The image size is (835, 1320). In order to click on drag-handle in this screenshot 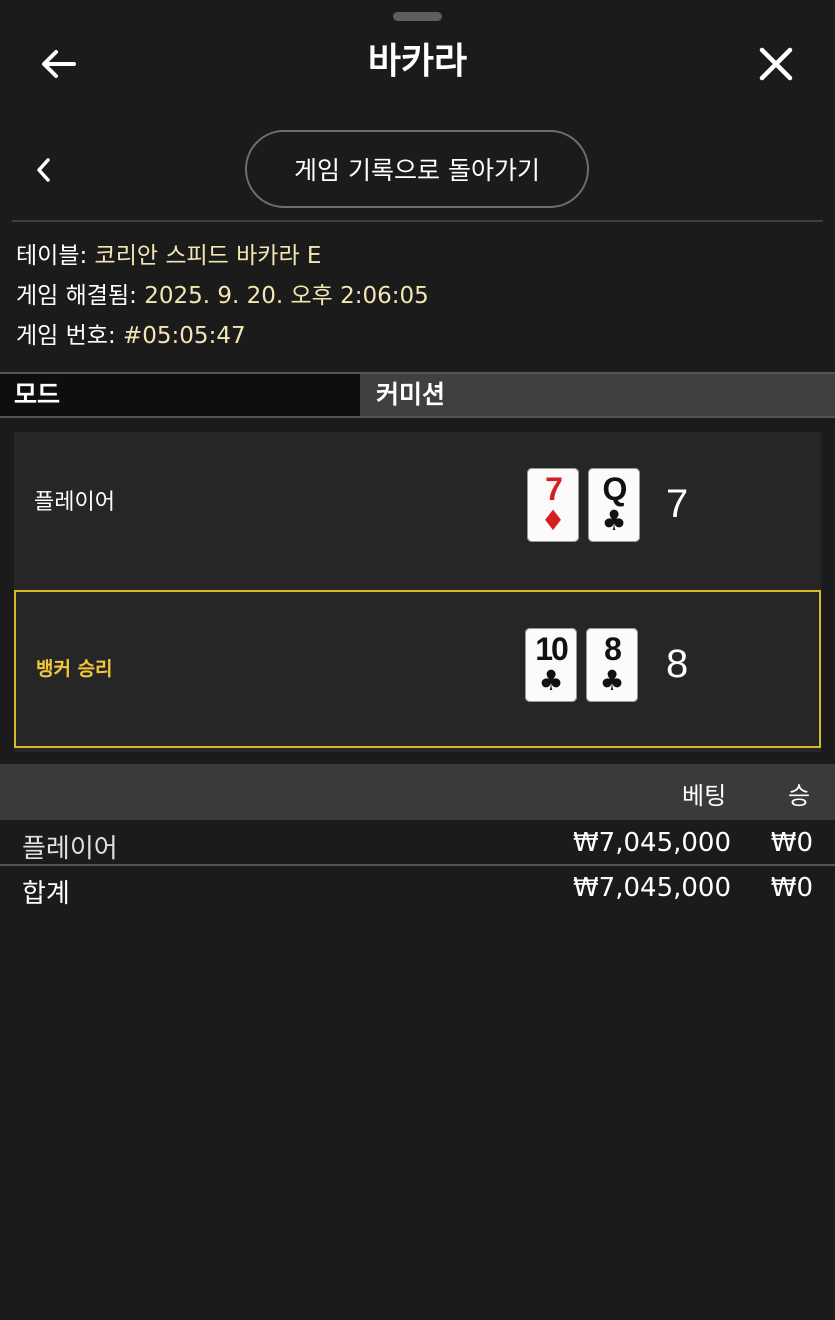, I will do `click(417, 16)`.